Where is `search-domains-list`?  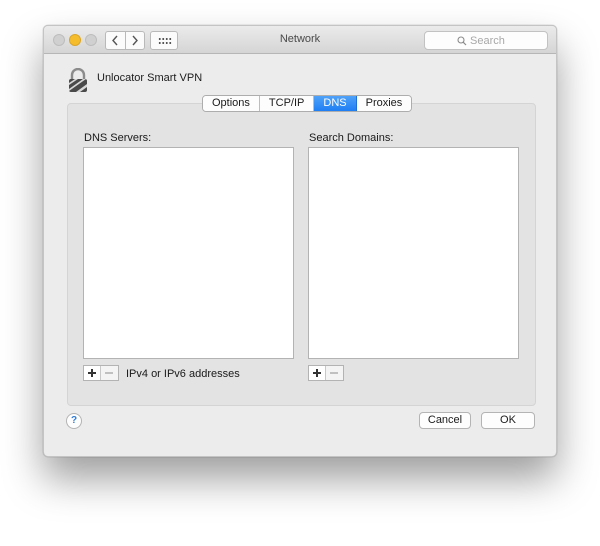 search-domains-list is located at coordinates (413, 253).